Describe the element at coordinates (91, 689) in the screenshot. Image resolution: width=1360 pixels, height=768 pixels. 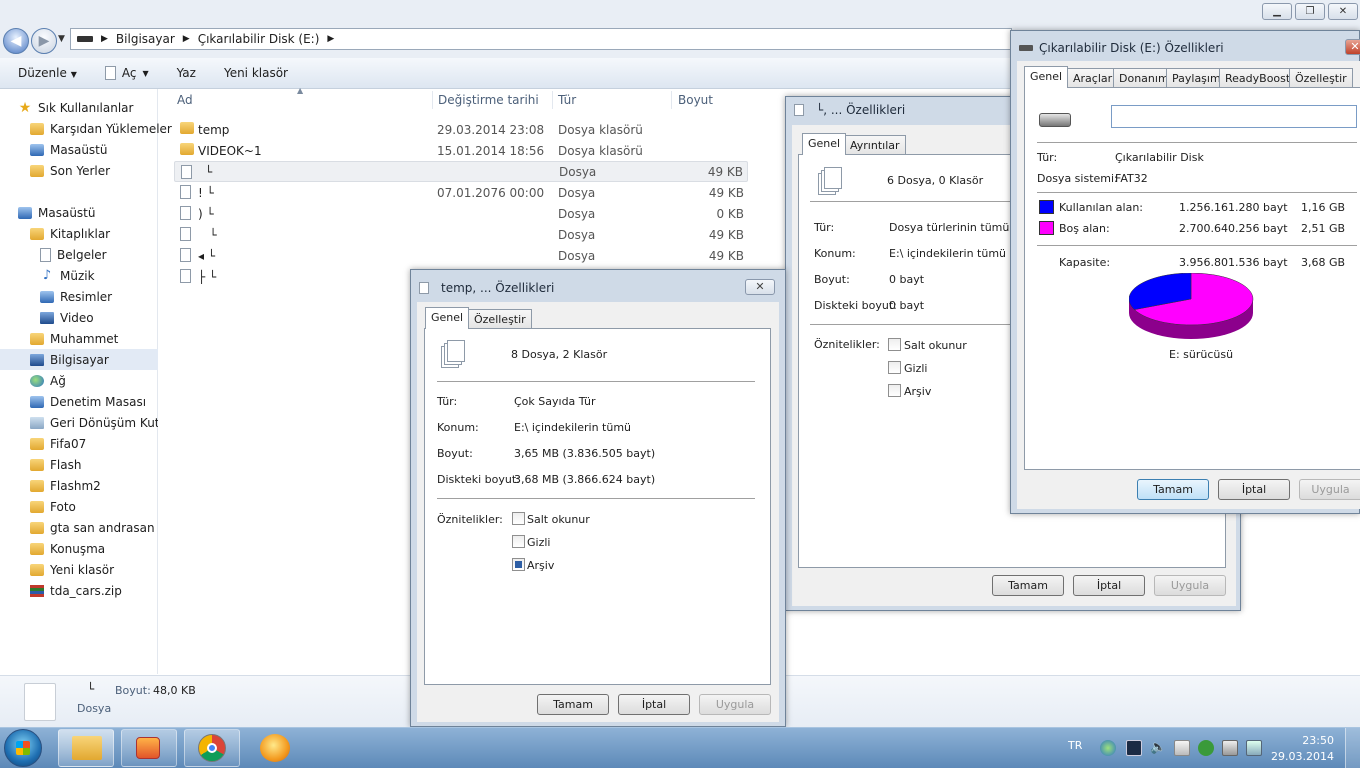
I see `details-name: └` at that location.